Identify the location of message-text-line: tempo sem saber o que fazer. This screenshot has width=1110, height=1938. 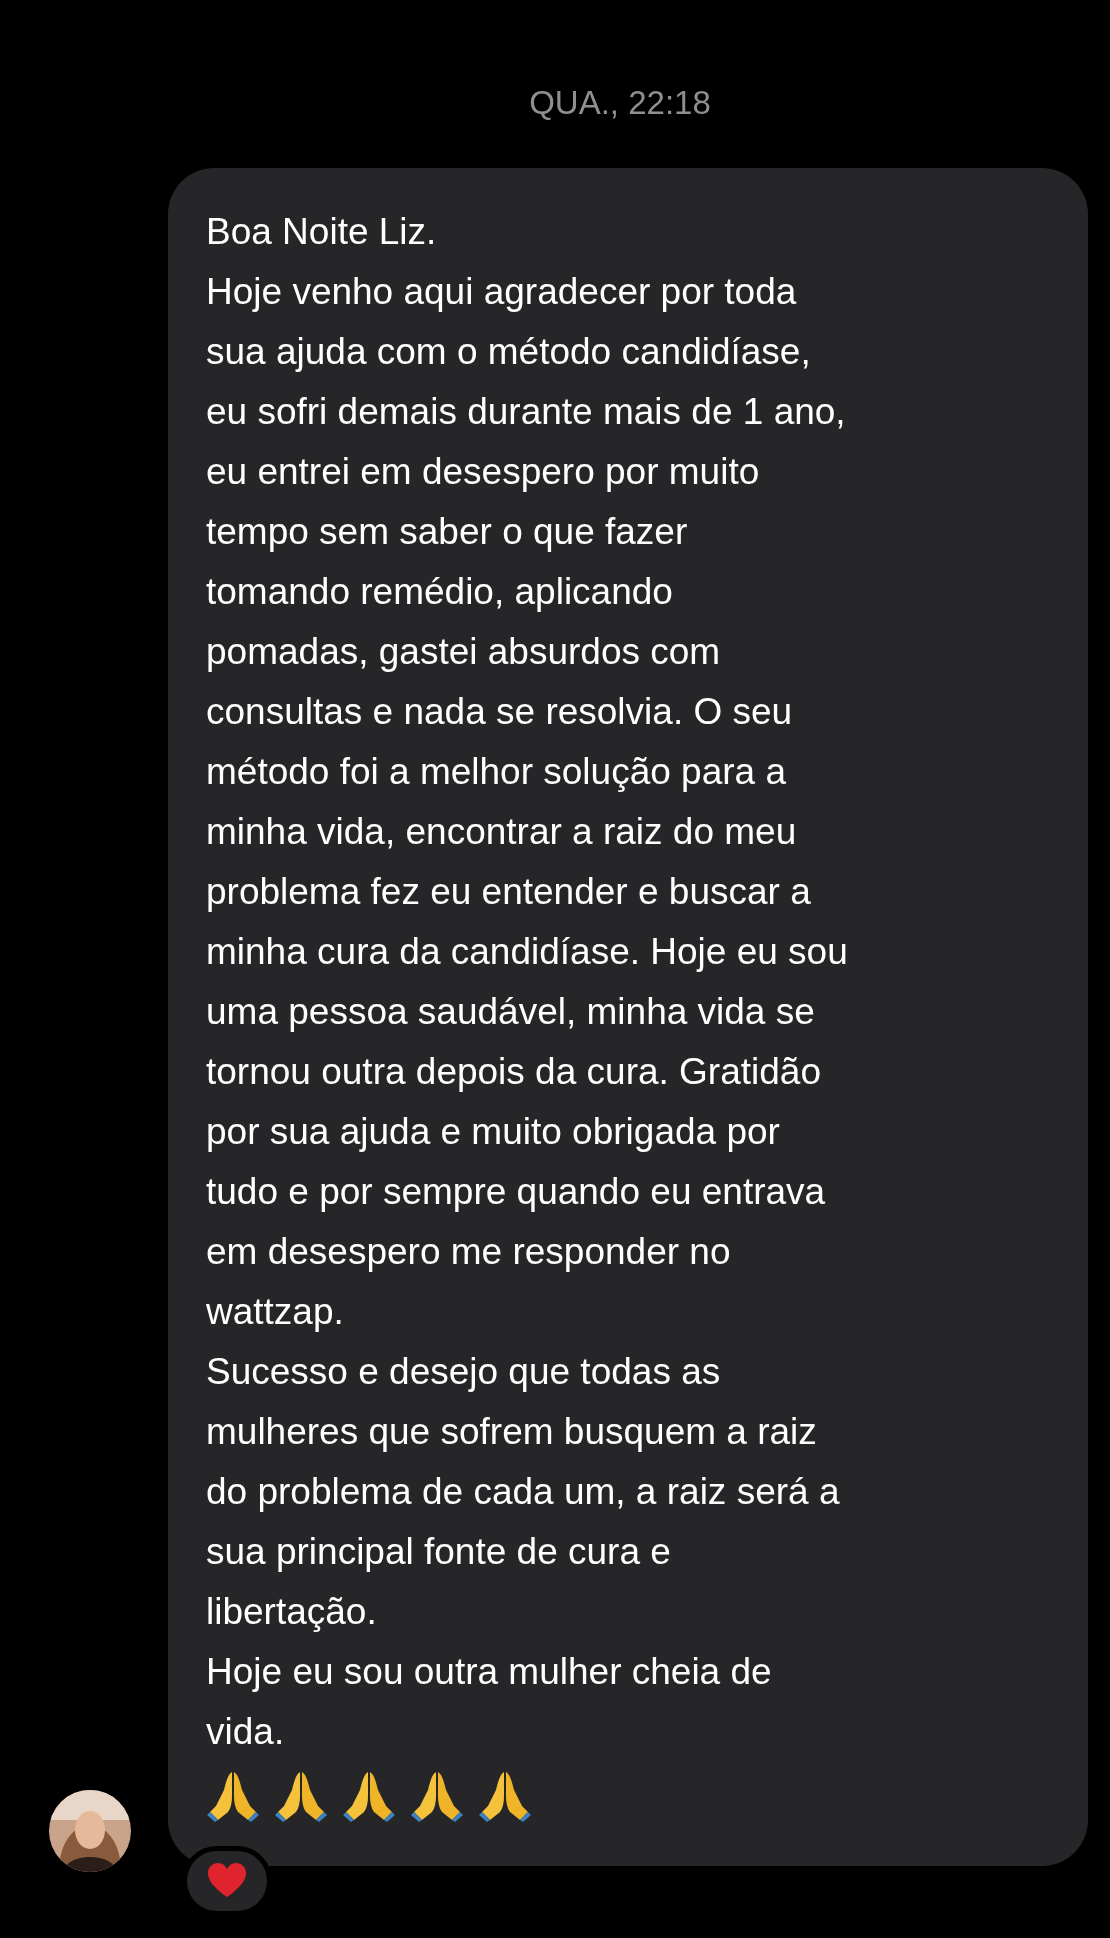
(447, 532).